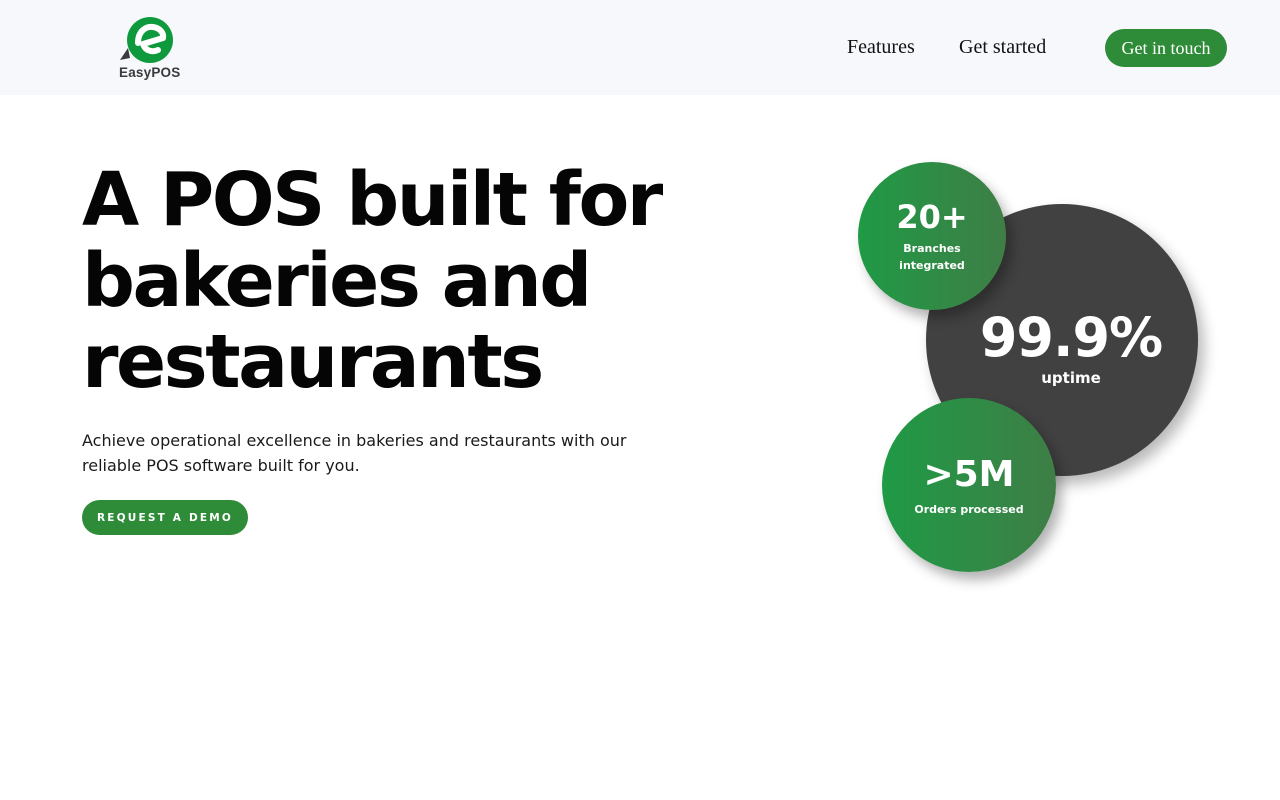  I want to click on get-in-touch-button: Get in touch, so click(1166, 48).